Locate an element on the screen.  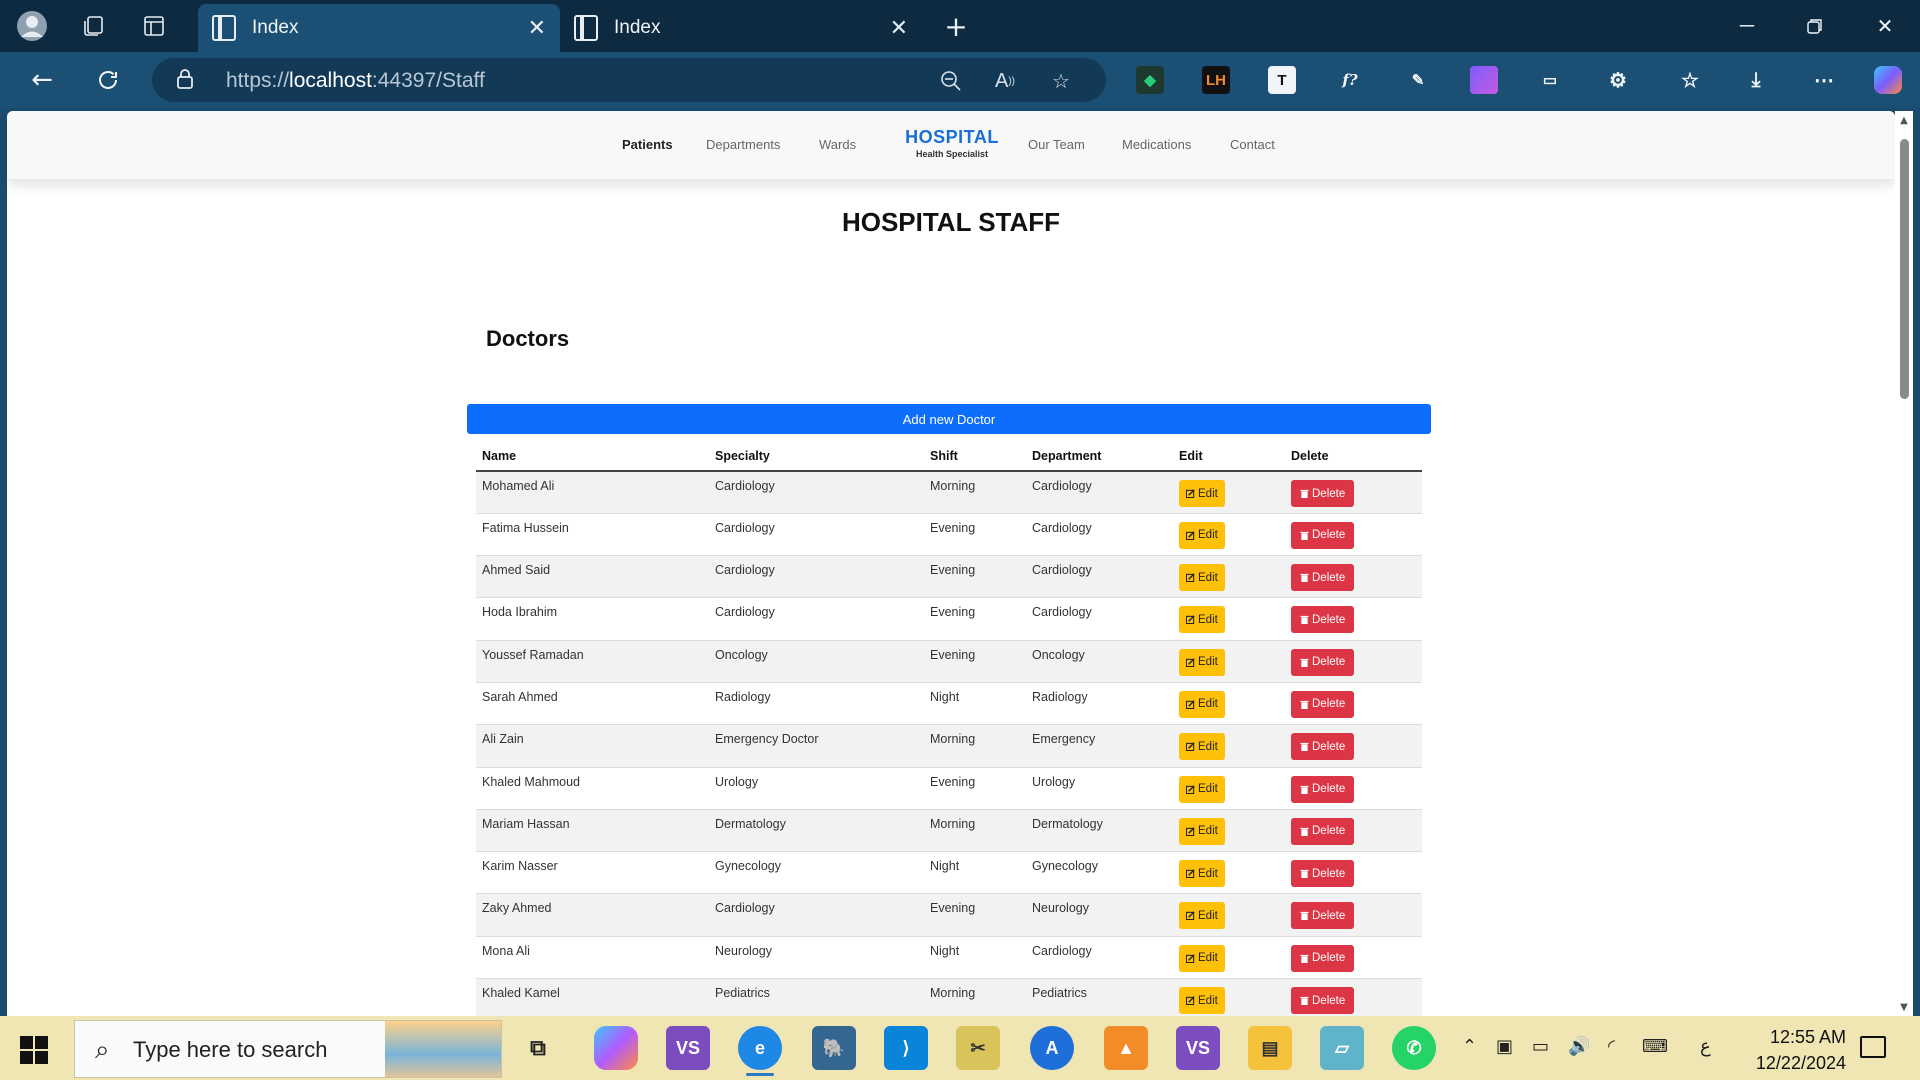
input-language: ع is located at coordinates (1705, 1046).